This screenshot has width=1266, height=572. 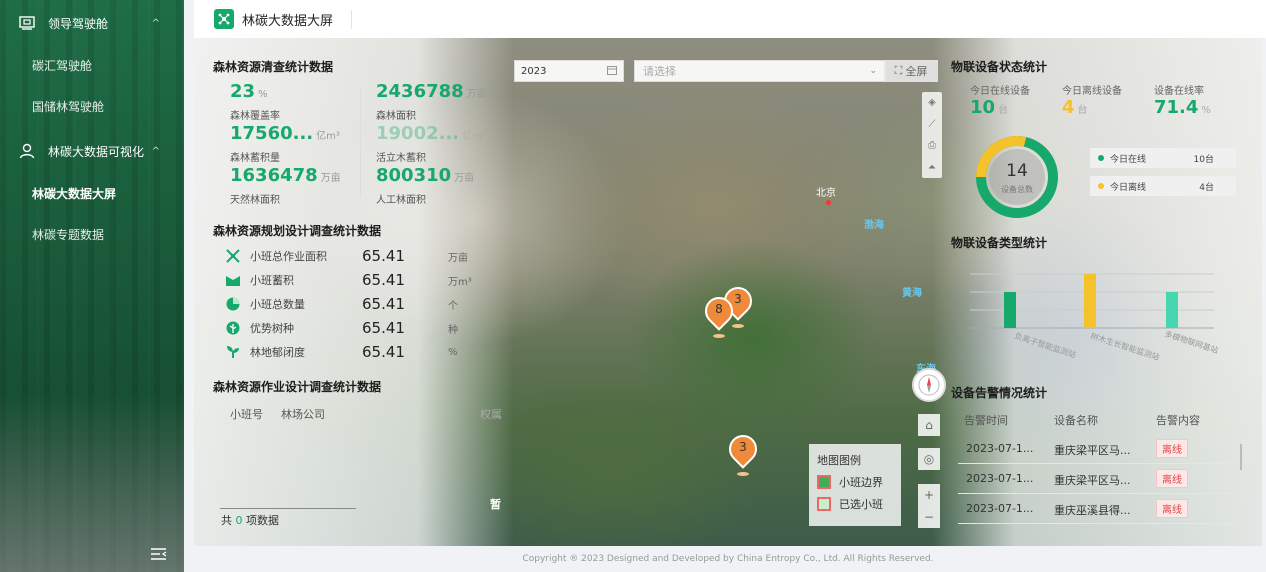 I want to click on x-tick-label: 负离子智能监测站, so click(x=1045, y=344).